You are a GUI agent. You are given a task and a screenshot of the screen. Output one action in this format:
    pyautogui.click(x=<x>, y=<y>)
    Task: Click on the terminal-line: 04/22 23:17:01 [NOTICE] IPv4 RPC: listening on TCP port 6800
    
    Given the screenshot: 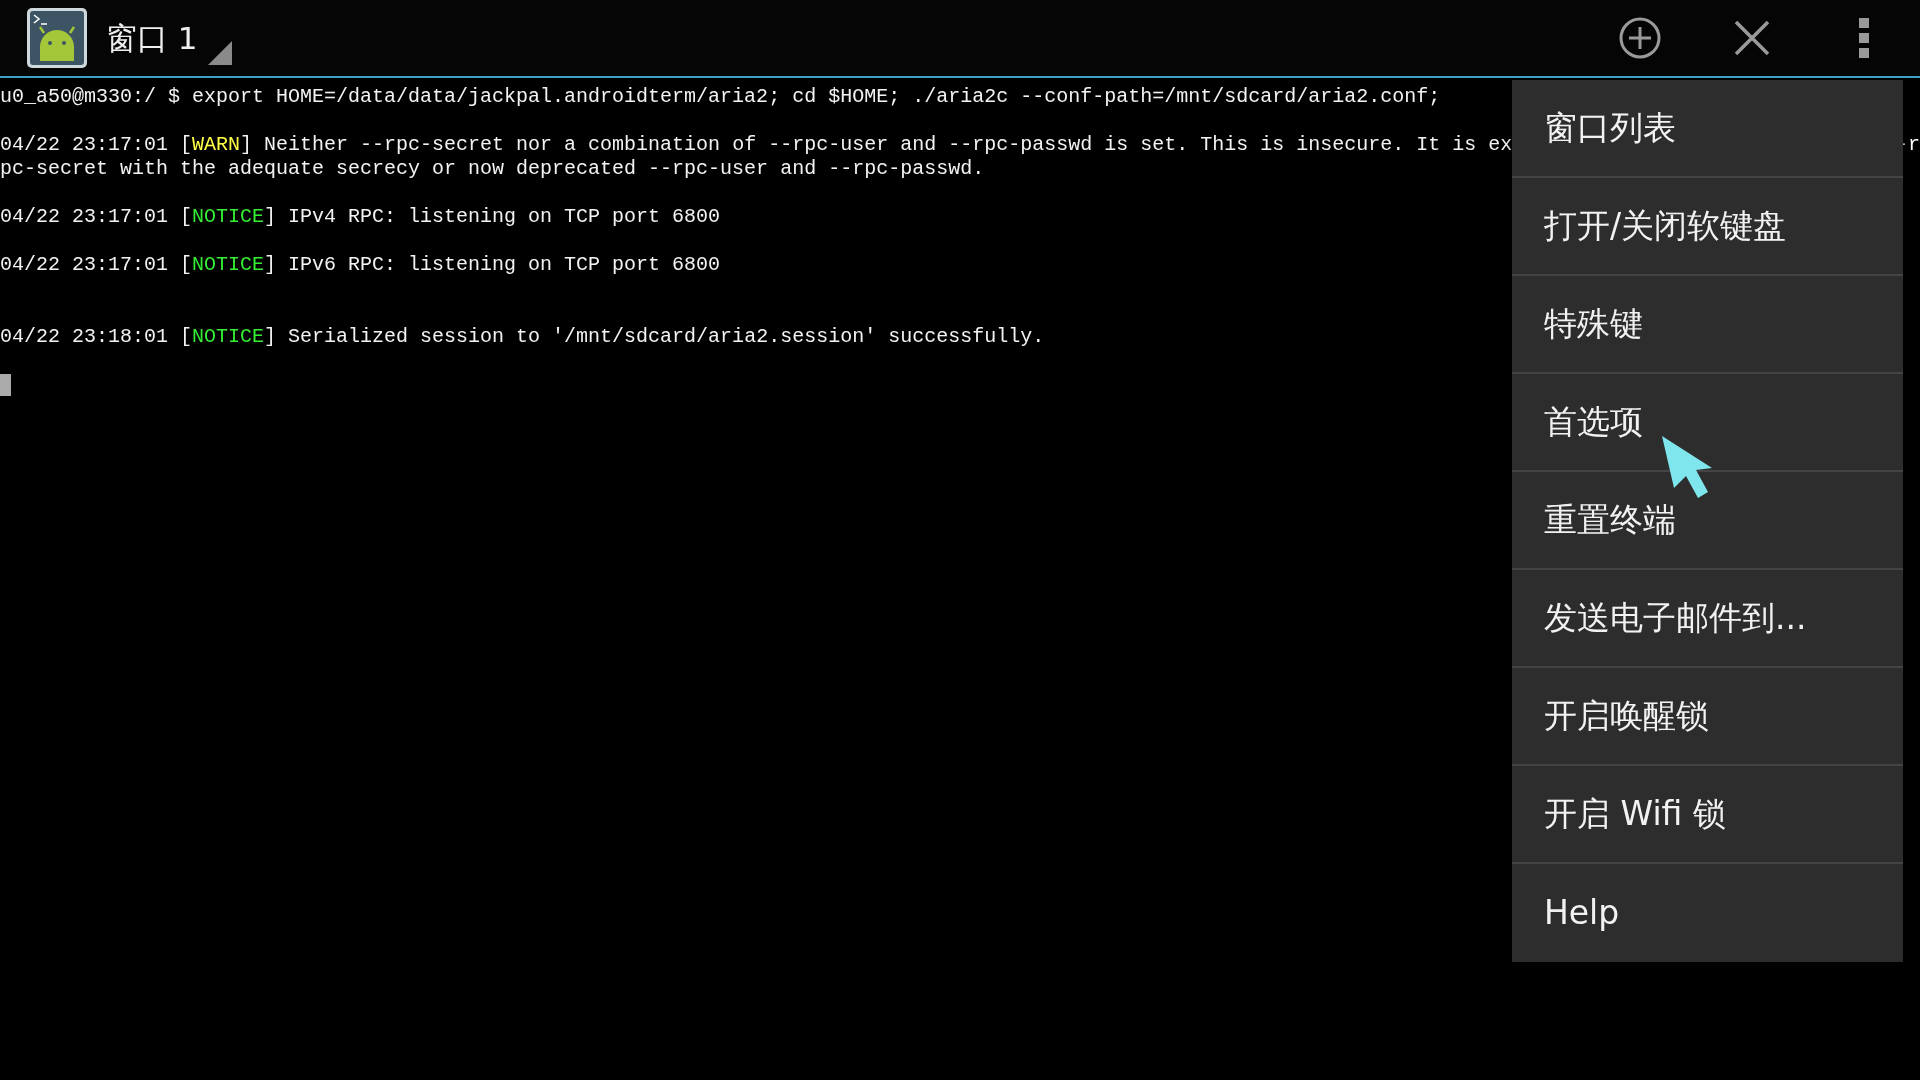 What is the action you would take?
    pyautogui.click(x=360, y=217)
    